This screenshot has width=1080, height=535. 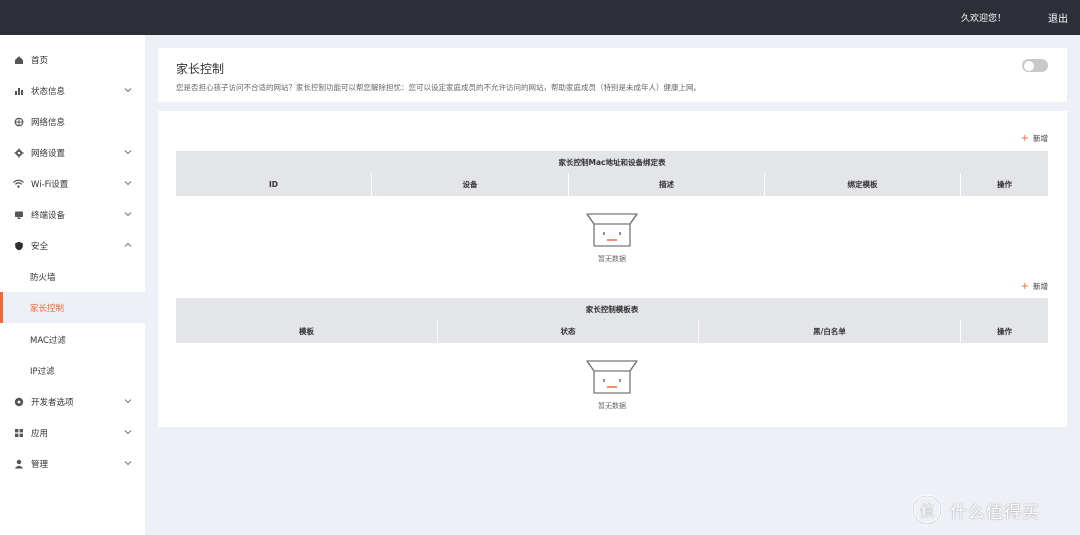 What do you see at coordinates (40, 433) in the screenshot?
I see `sidebar-item-label: 应用` at bounding box center [40, 433].